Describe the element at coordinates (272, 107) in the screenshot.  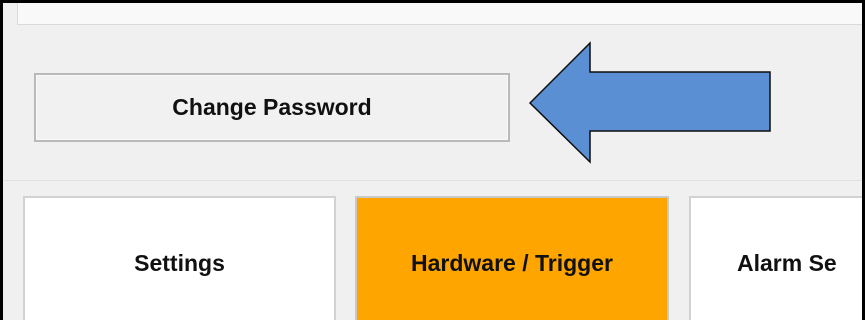
I see `change-password-button: Change Password` at that location.